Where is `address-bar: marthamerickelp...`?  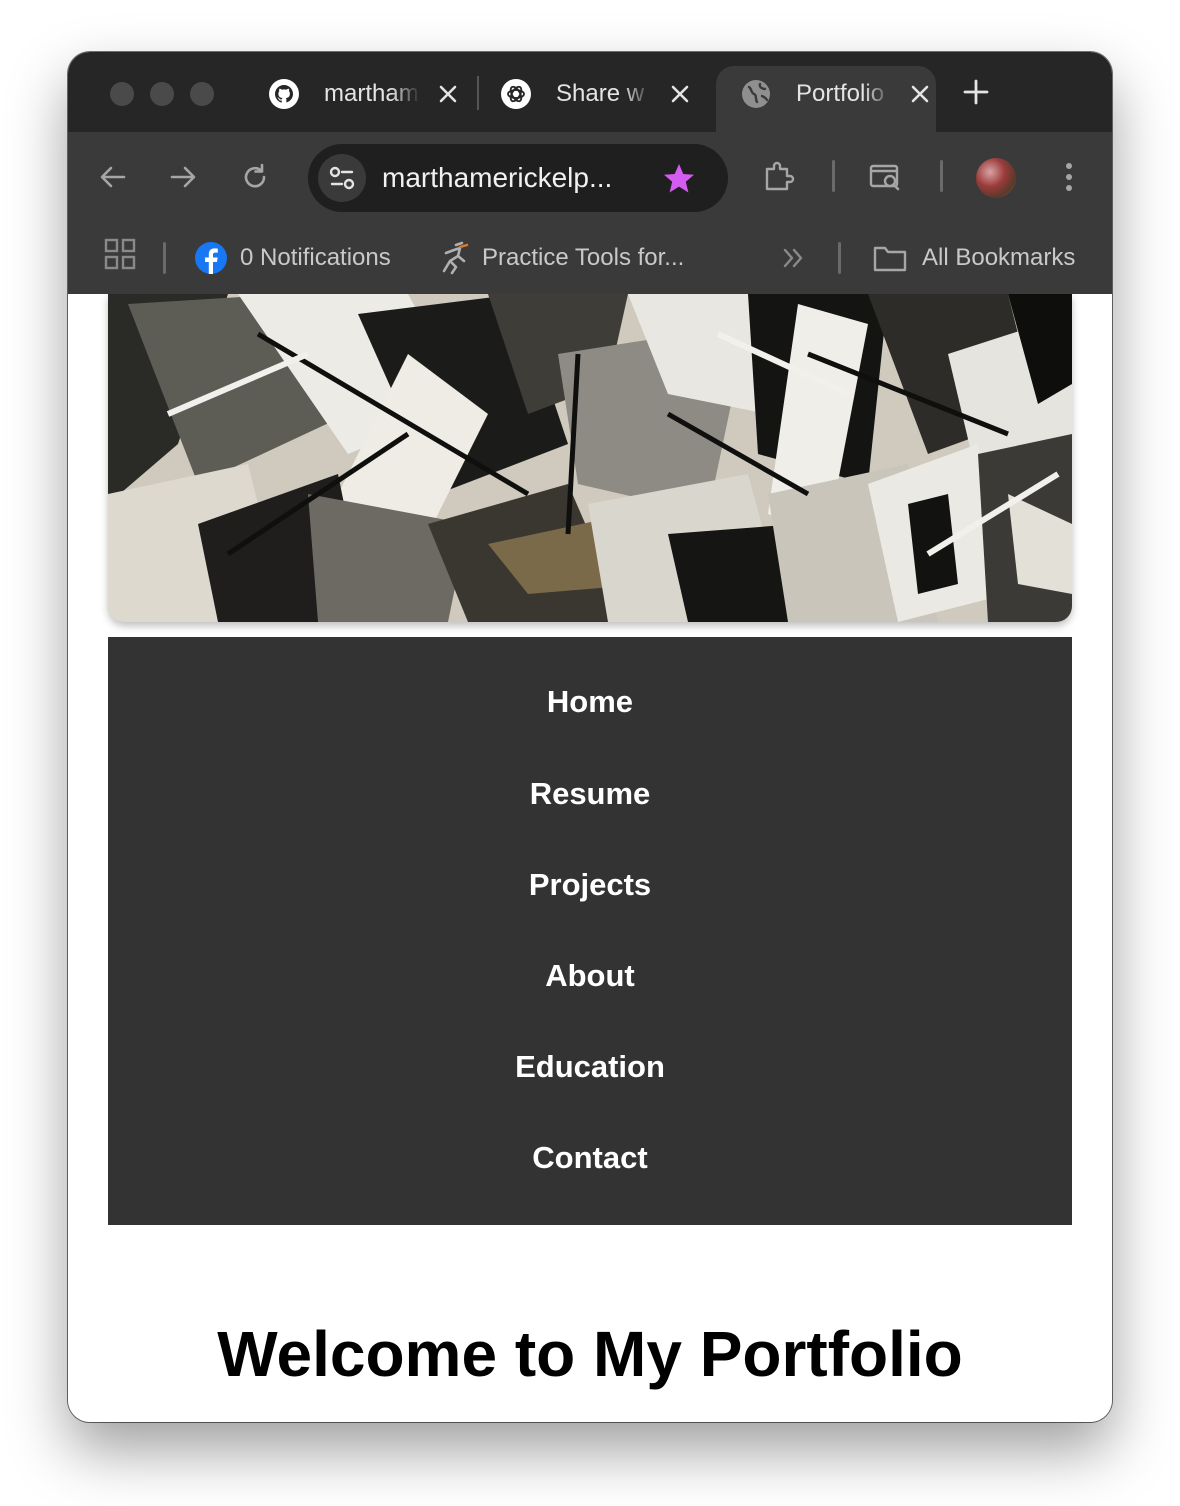
address-bar: marthamerickelp... is located at coordinates (518, 178).